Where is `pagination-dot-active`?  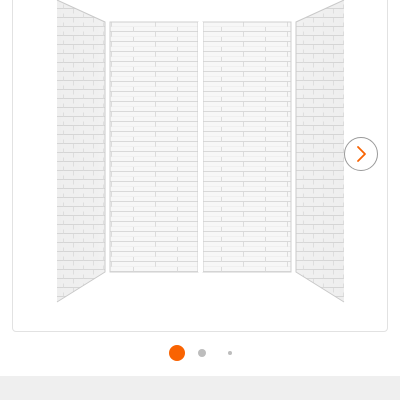
pagination-dot-active is located at coordinates (176, 353).